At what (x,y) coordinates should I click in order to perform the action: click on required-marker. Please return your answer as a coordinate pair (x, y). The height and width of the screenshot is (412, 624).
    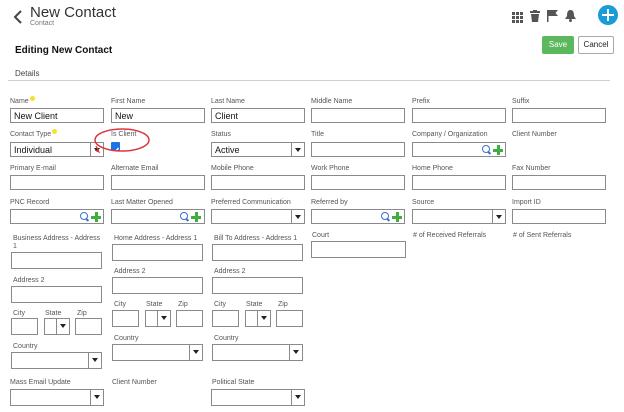
    Looking at the image, I should click on (55, 131).